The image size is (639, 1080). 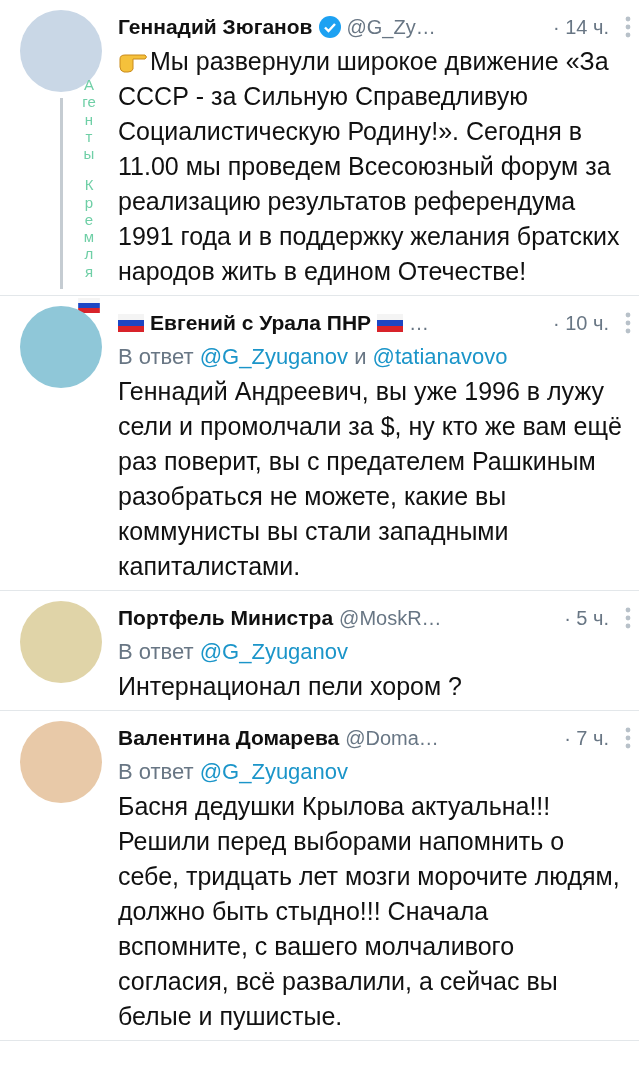 What do you see at coordinates (440, 356) in the screenshot?
I see `mention-link: @tatianavovo` at bounding box center [440, 356].